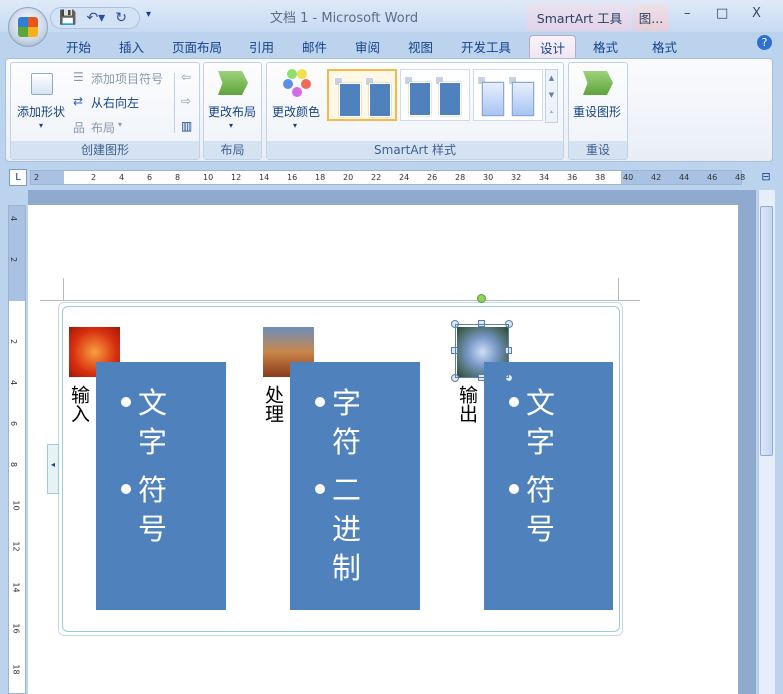 The height and width of the screenshot is (694, 783). Describe the element at coordinates (197, 46) in the screenshot. I see `tab-page-layout: 页面布局` at that location.